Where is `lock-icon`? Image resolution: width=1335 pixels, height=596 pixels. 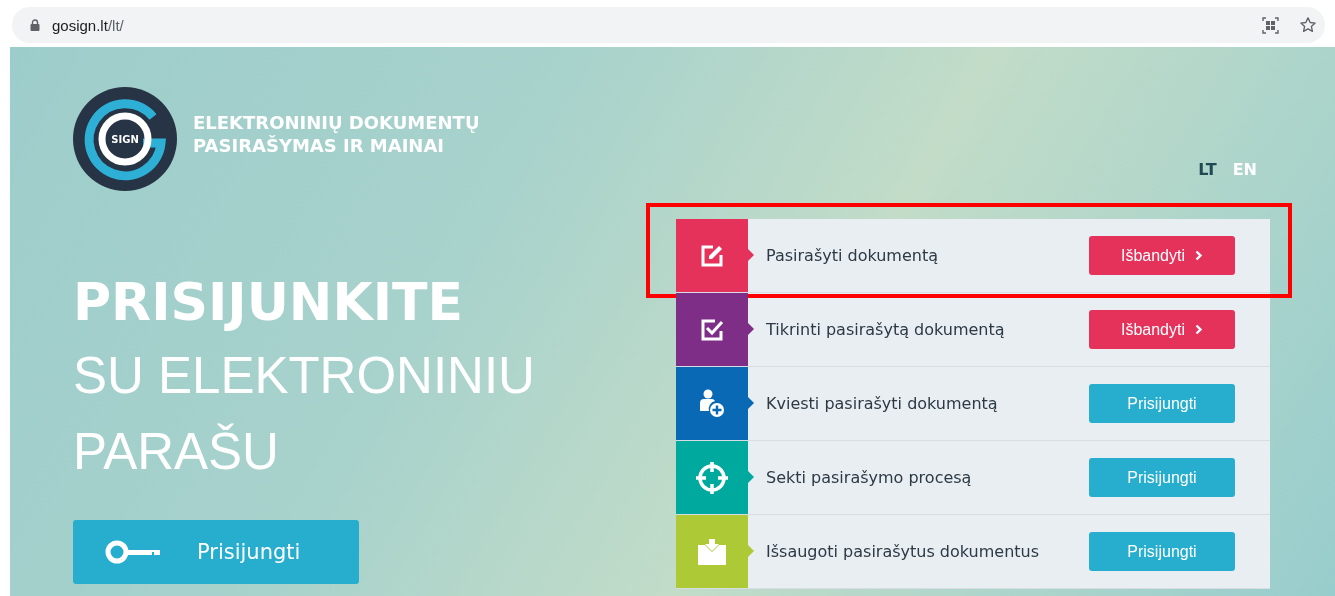 lock-icon is located at coordinates (35, 25).